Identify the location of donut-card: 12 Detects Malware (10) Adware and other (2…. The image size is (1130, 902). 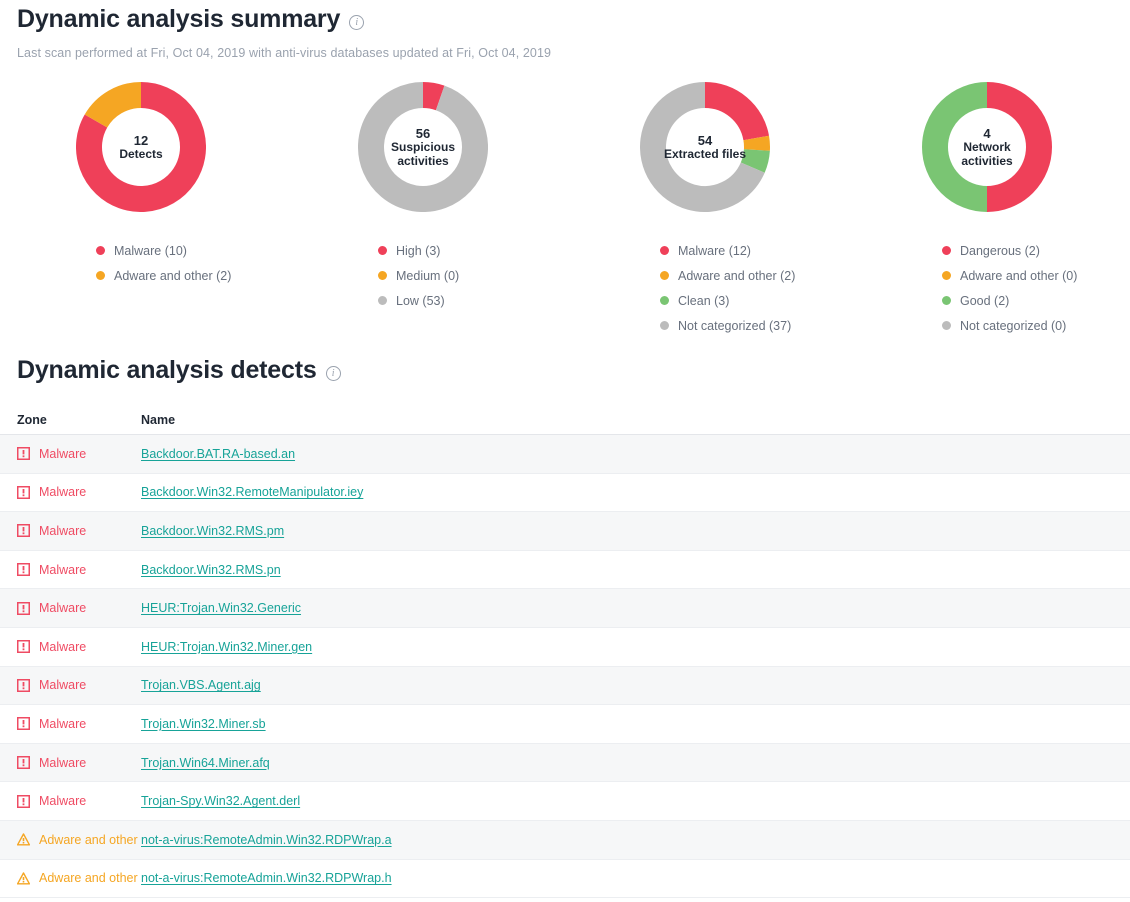
(141, 210).